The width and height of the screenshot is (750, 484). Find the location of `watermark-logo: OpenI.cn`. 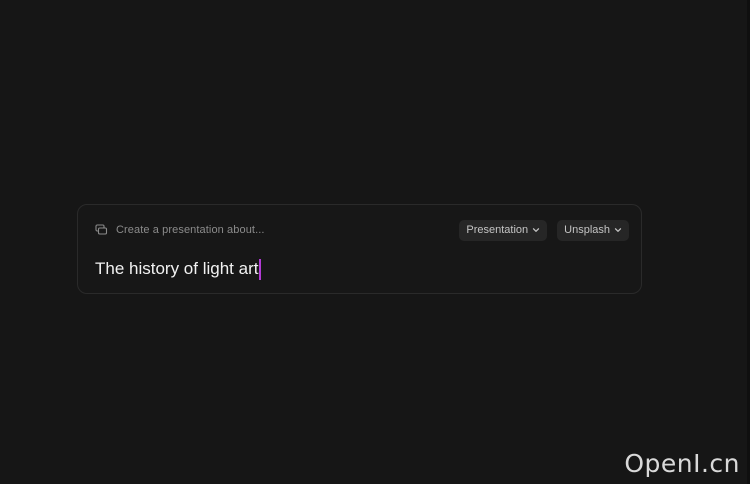

watermark-logo: OpenI.cn is located at coordinates (682, 463).